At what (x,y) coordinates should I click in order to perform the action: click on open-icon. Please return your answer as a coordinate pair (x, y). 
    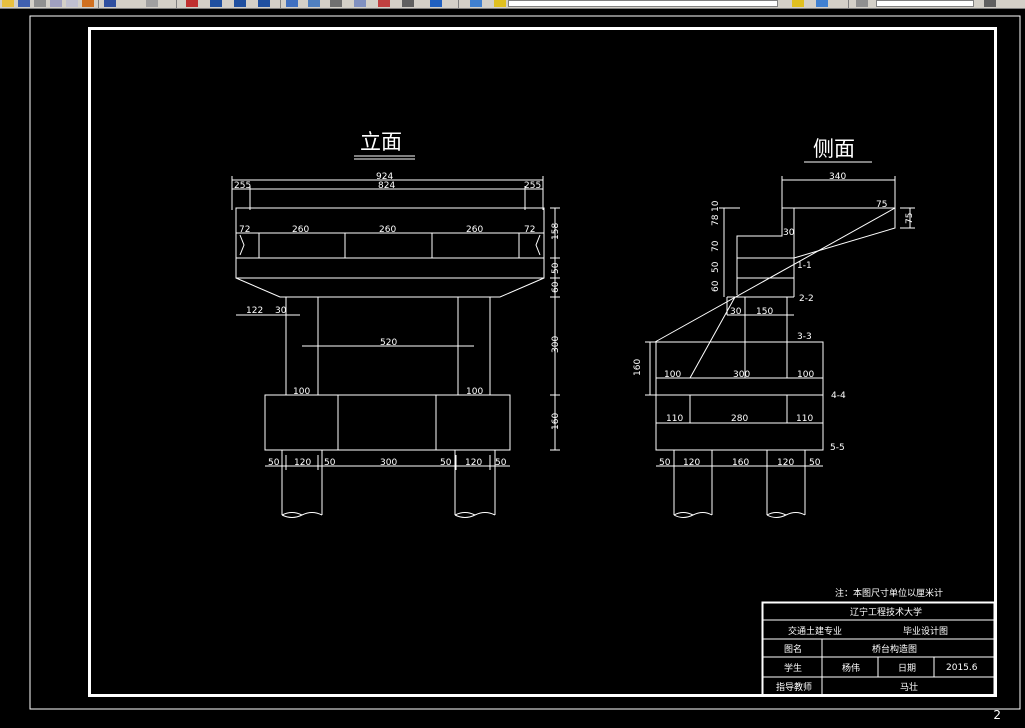
    Looking at the image, I should click on (8, 3).